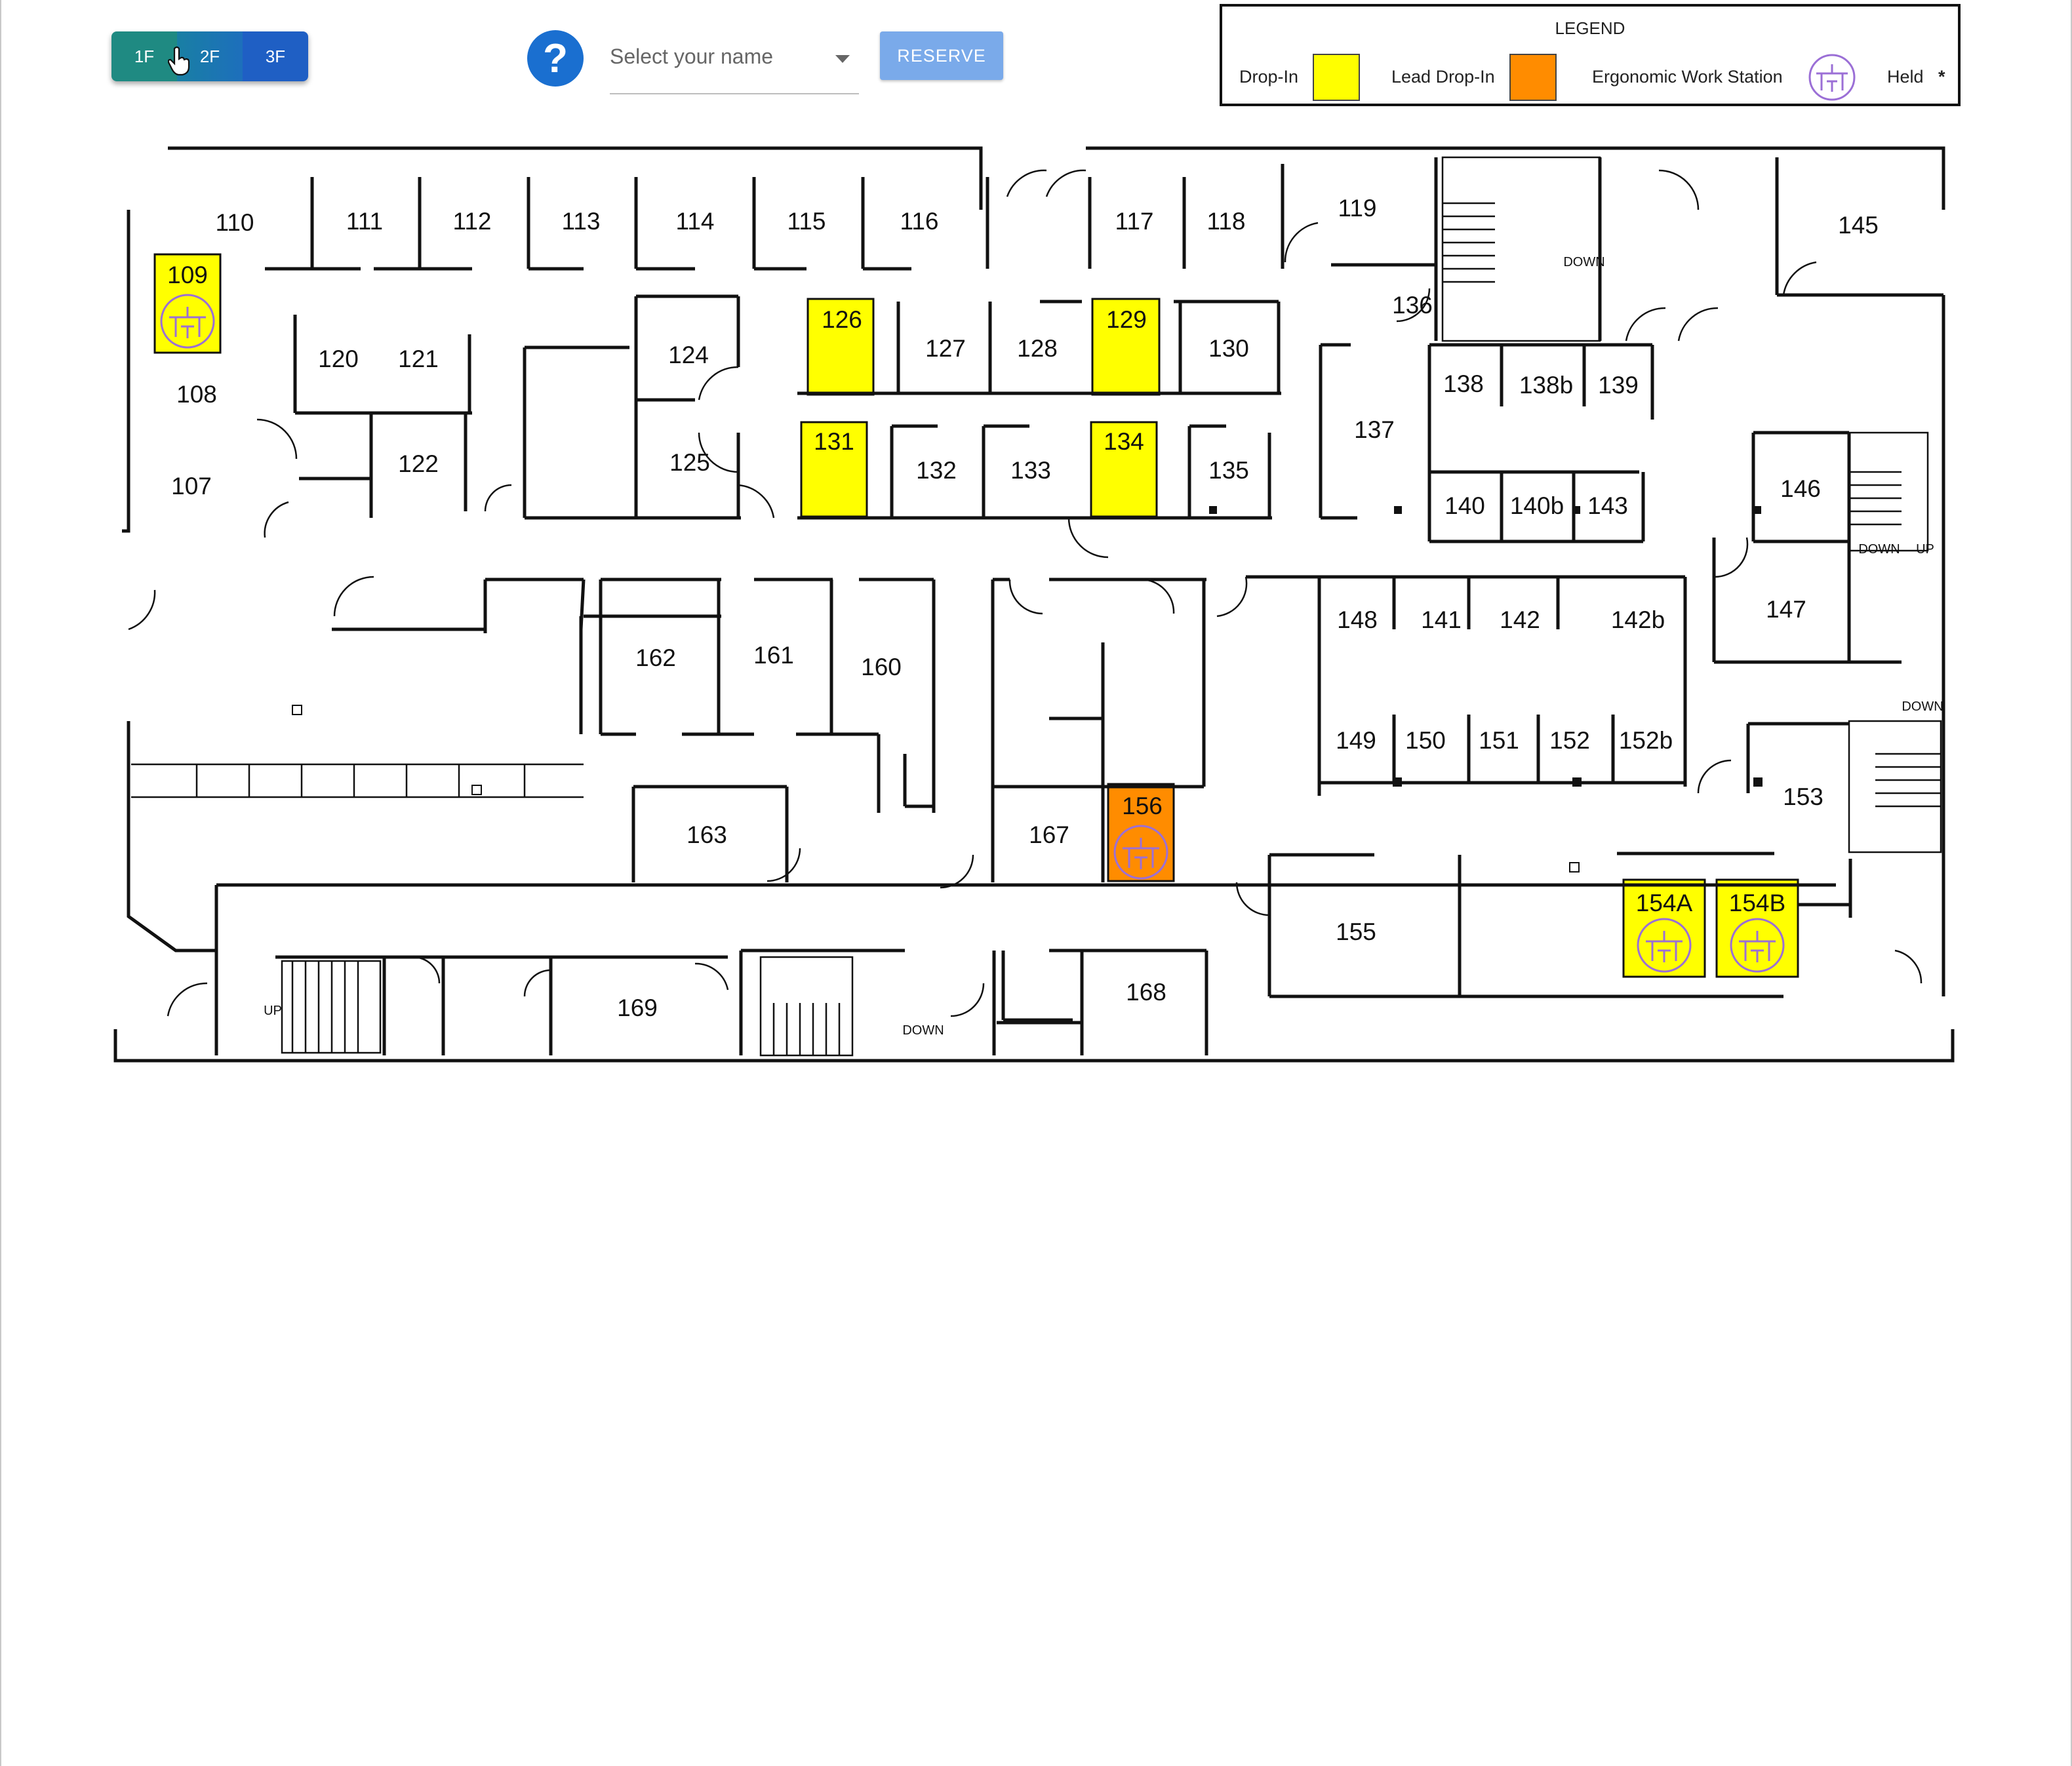 This screenshot has width=2072, height=1766. Describe the element at coordinates (1757, 903) in the screenshot. I see `svg-text: 154B` at that location.